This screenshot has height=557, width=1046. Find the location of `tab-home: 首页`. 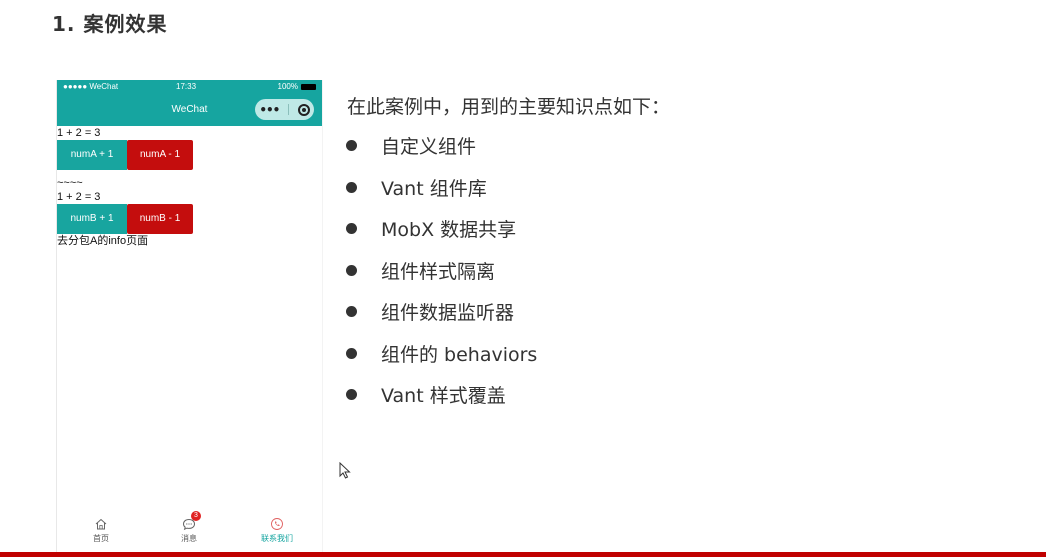

tab-home: 首页 is located at coordinates (101, 530).